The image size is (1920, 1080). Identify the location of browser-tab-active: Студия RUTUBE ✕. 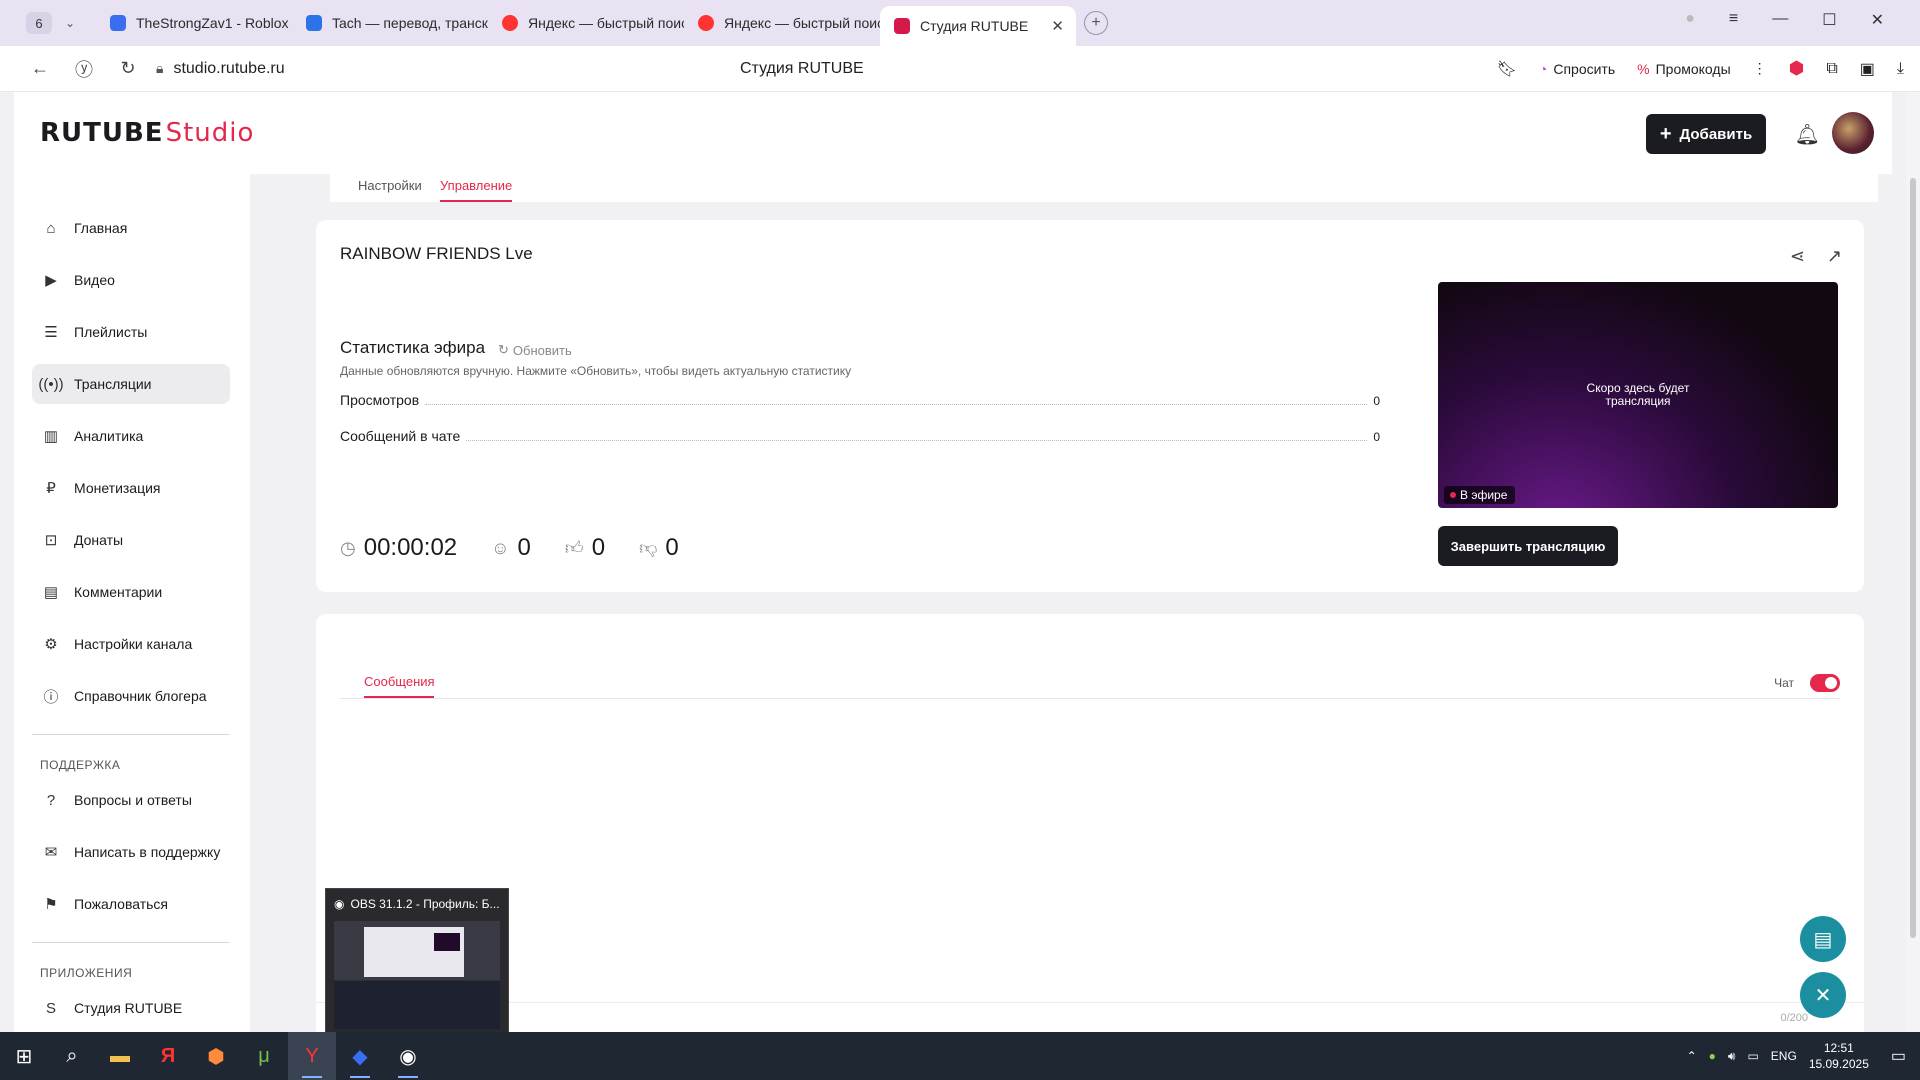
(978, 26).